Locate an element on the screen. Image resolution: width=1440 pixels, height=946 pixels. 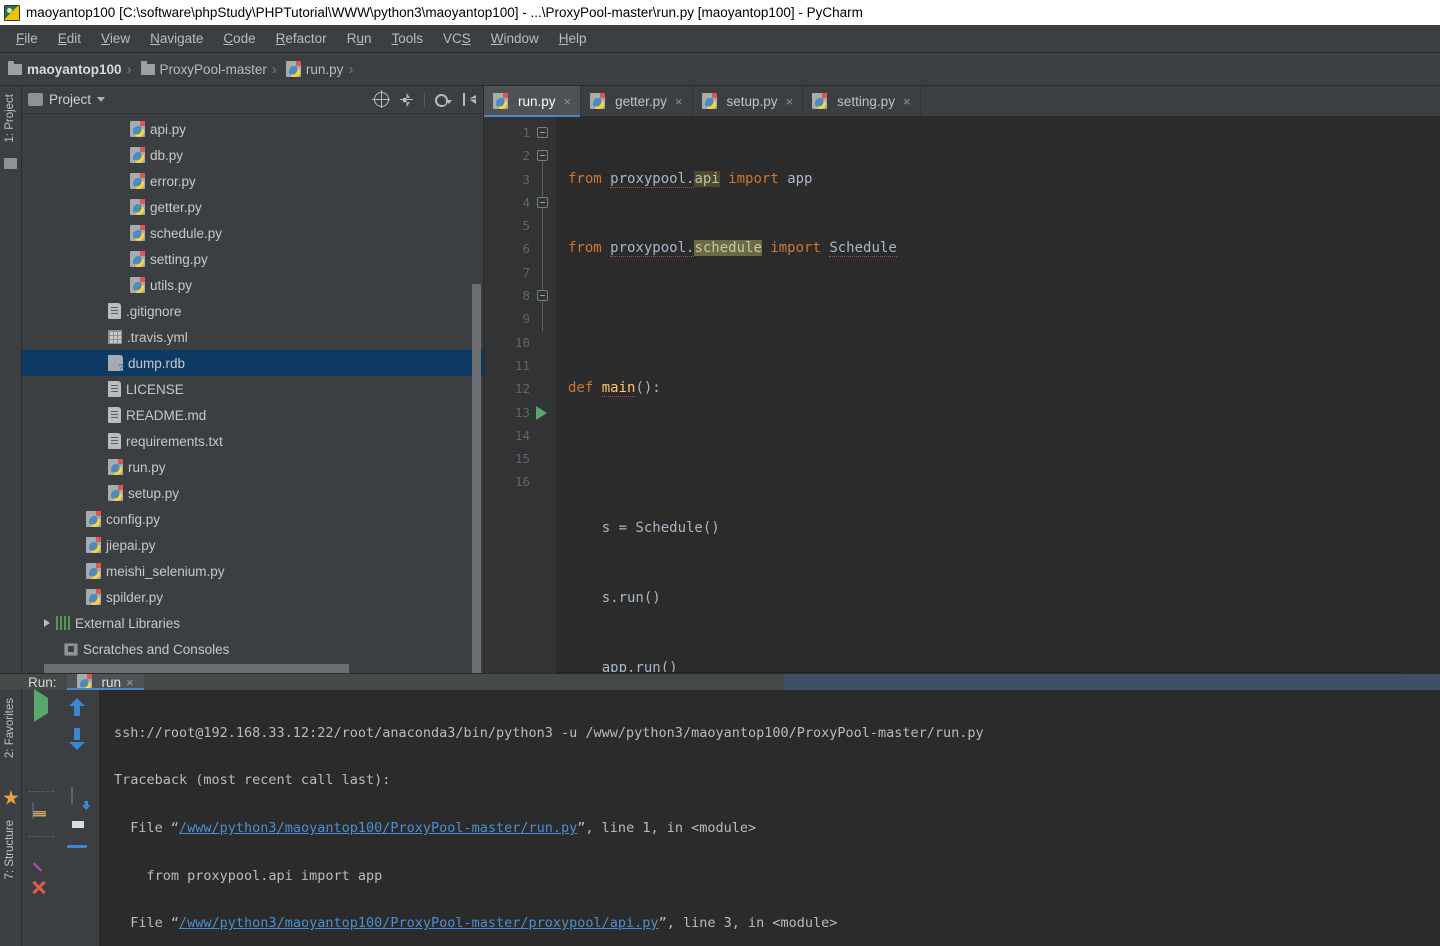
tree-item-label: .gitignore is located at coordinates (154, 311).